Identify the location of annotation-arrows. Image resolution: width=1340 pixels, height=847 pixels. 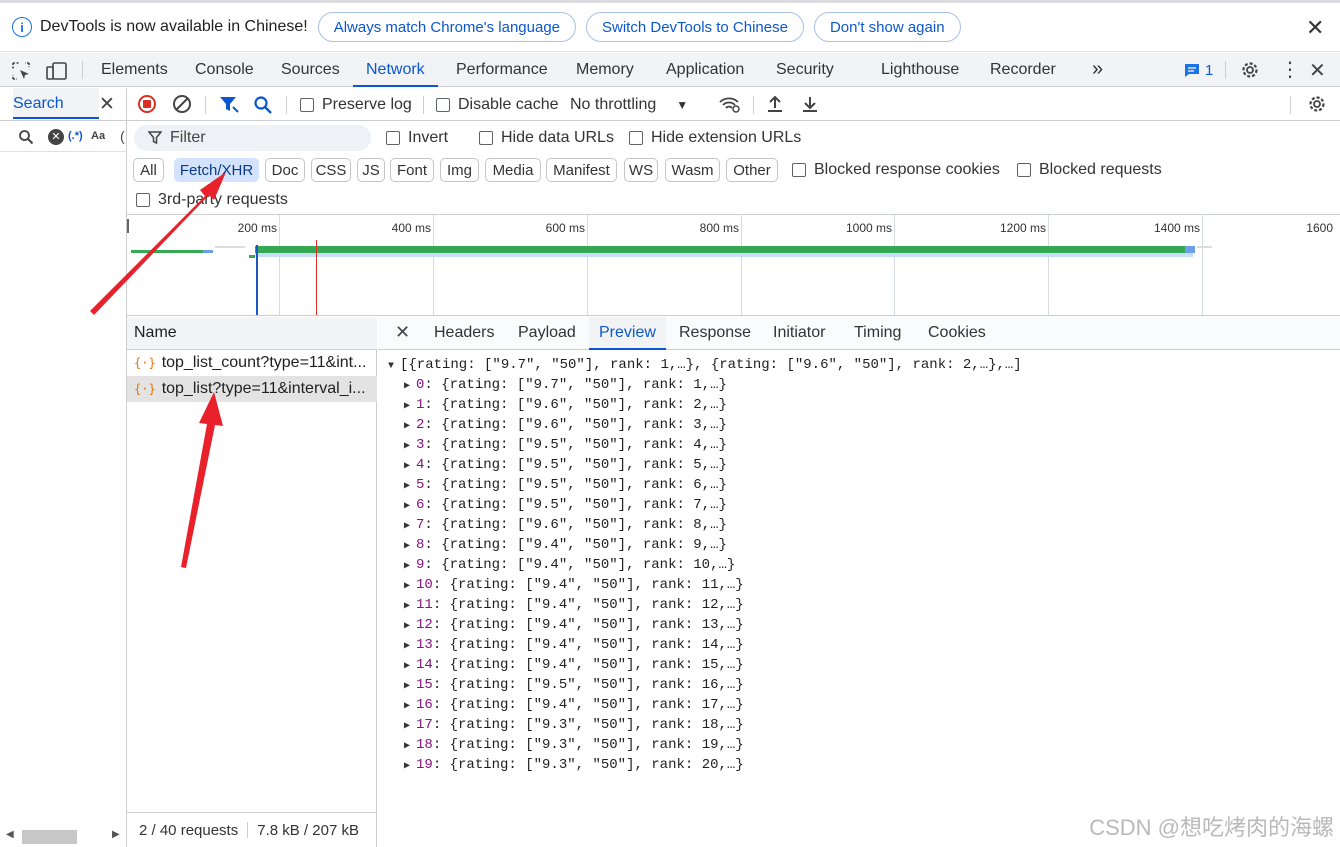
(158, 370).